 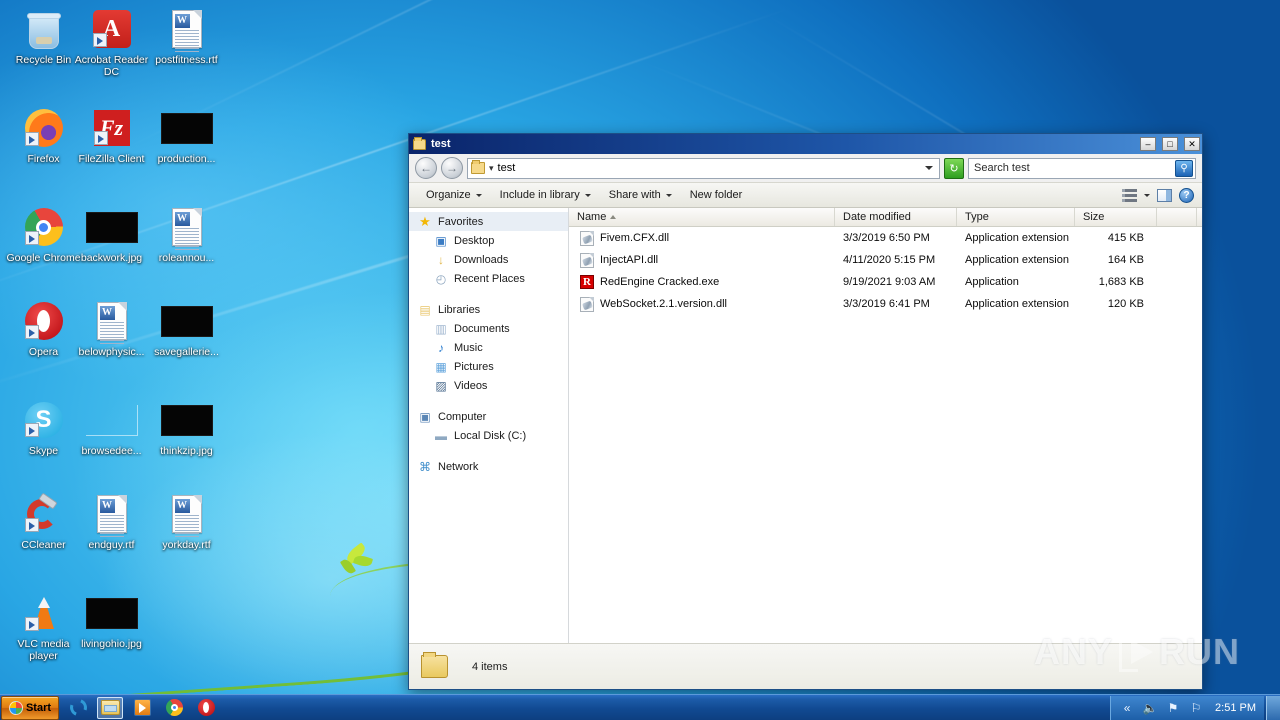 I want to click on file-type-cell: Application extension, so click(x=1017, y=260).